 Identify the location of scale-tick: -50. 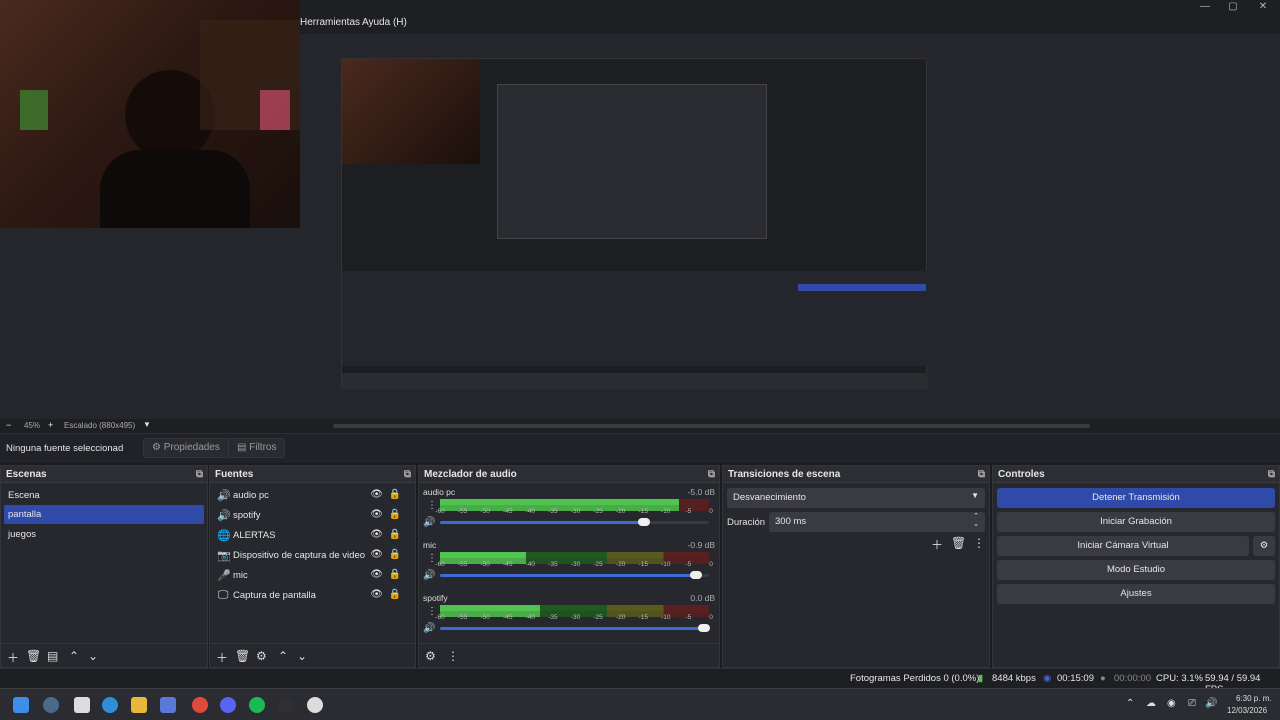
(485, 617).